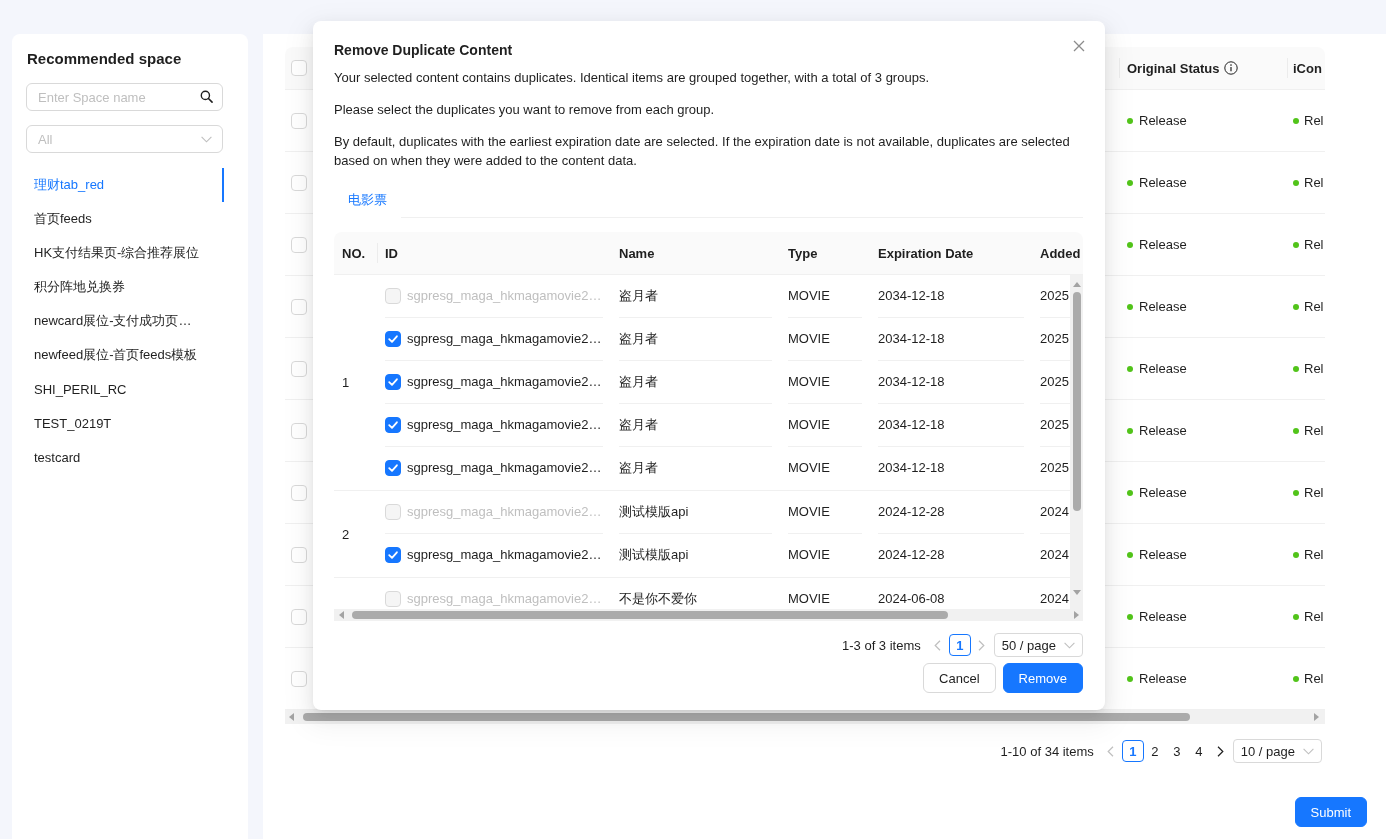 The width and height of the screenshot is (1386, 839). What do you see at coordinates (1076, 592) in the screenshot?
I see `scroll-down-icon` at bounding box center [1076, 592].